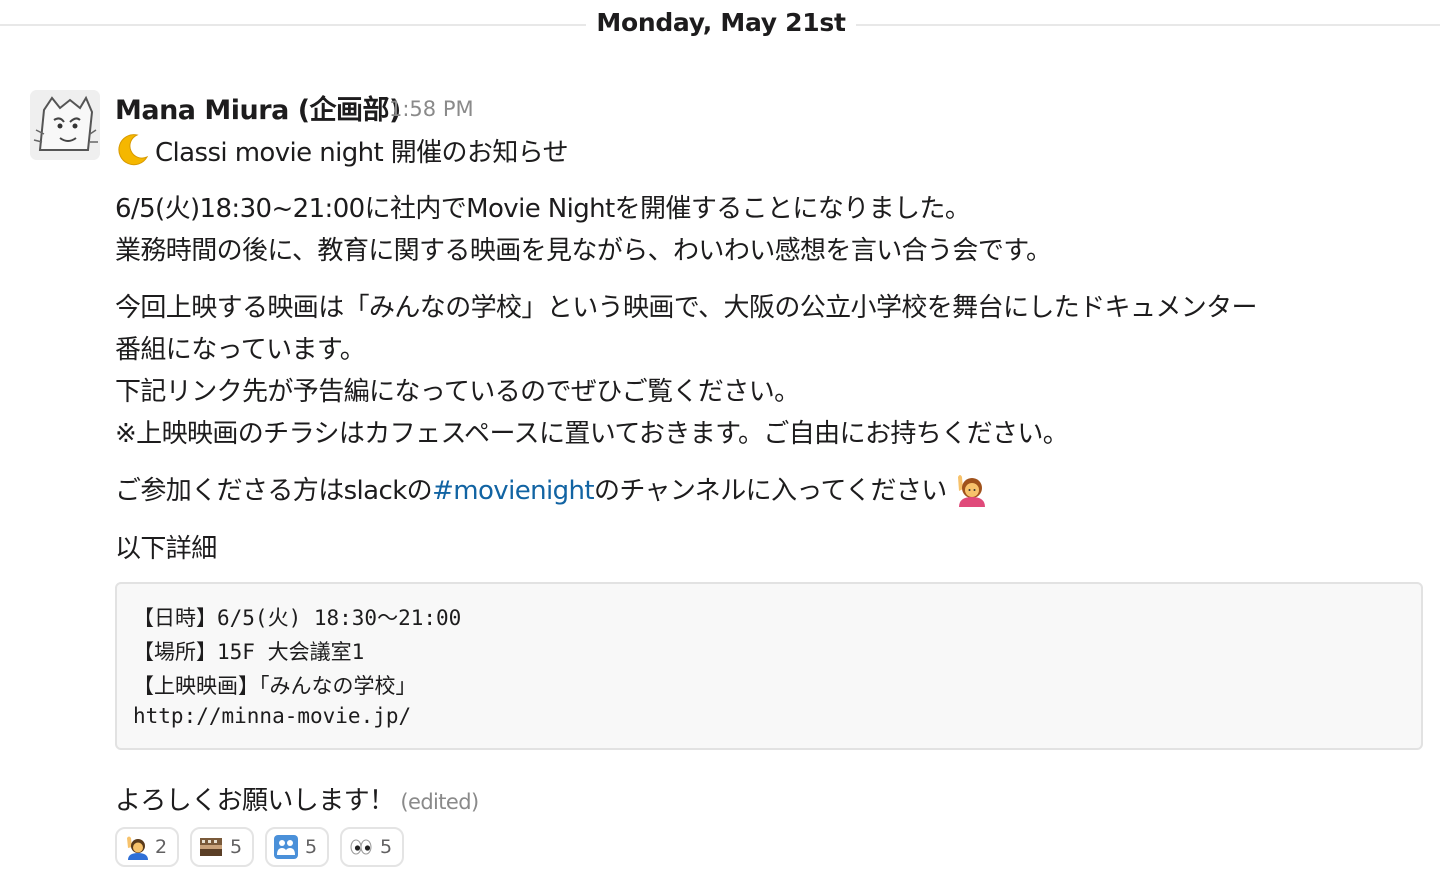 The height and width of the screenshot is (886, 1440). Describe the element at coordinates (249, 652) in the screenshot. I see `code-line: 【場所】15F 大会議室1` at that location.